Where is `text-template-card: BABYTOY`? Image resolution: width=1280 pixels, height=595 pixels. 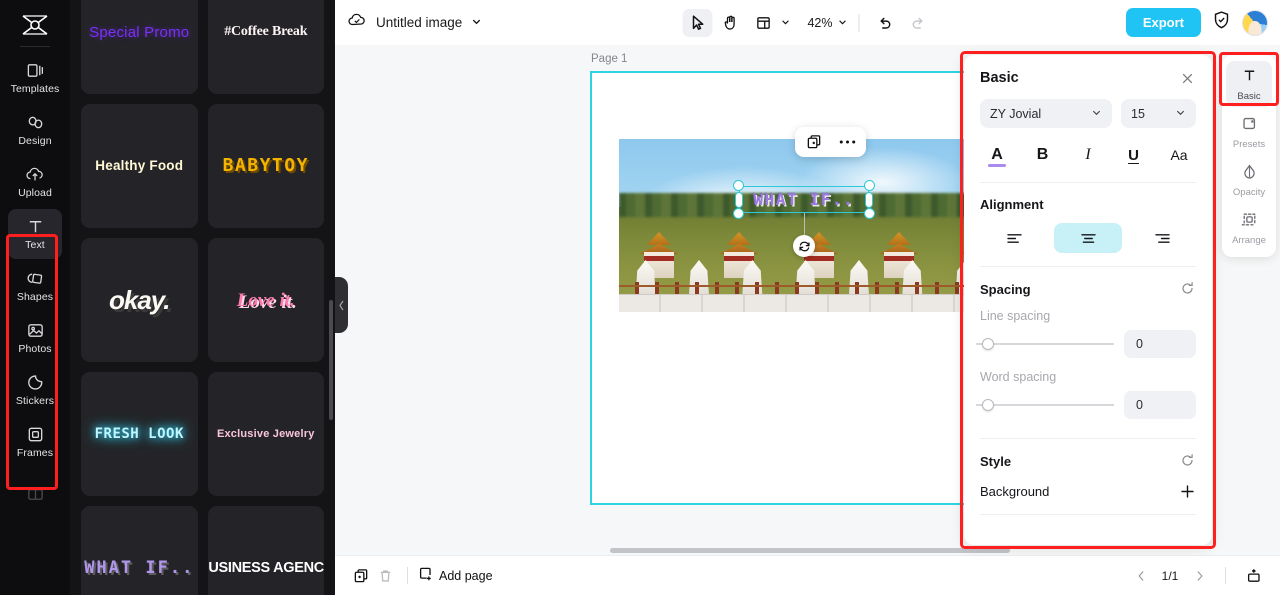 text-template-card: BABYTOY is located at coordinates (265, 166).